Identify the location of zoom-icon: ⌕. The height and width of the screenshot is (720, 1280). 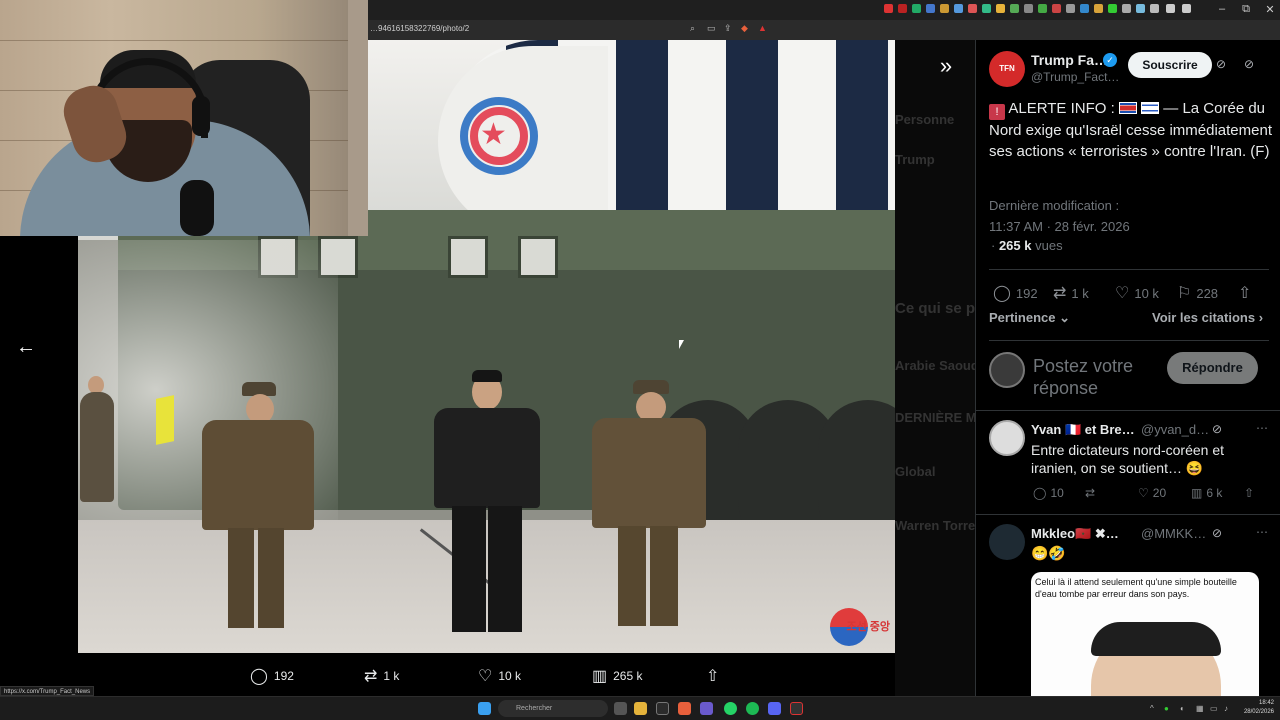
(692, 28).